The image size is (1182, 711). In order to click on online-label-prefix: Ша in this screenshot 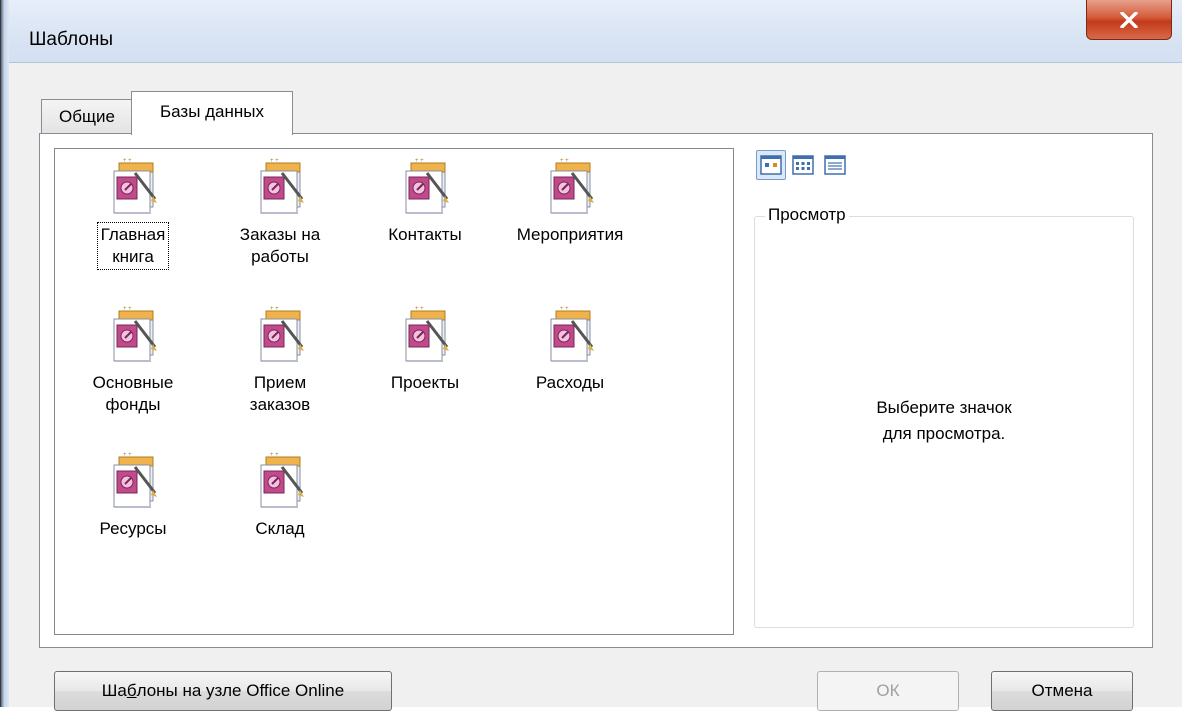, I will do `click(114, 690)`.